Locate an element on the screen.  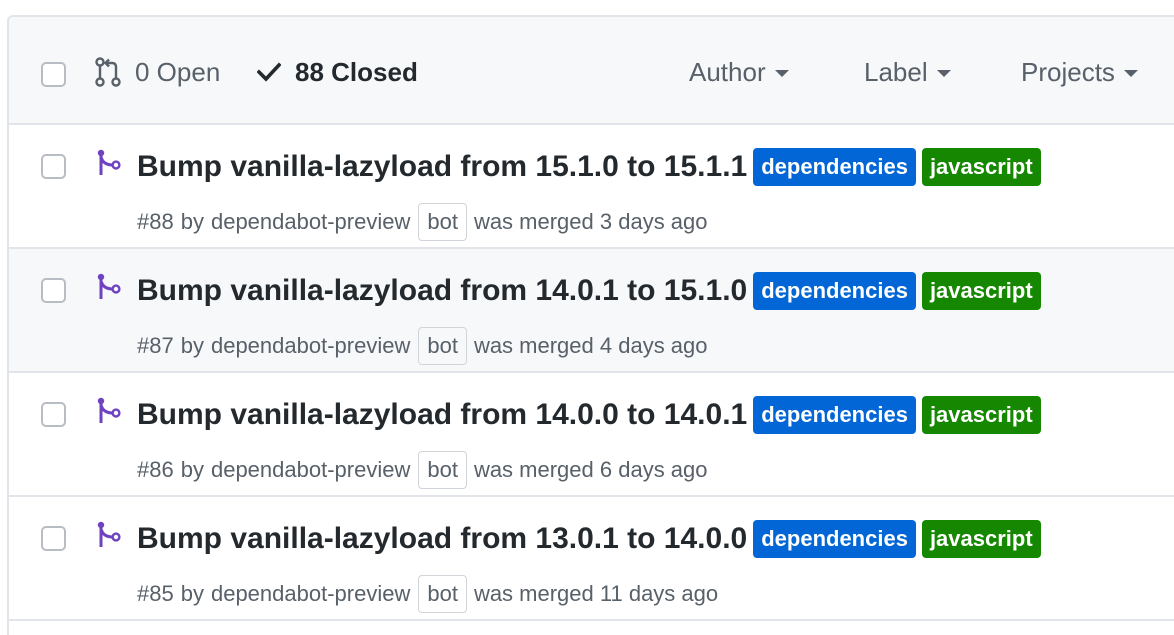
merged-status-text: was merged 6 days ago is located at coordinates (590, 469).